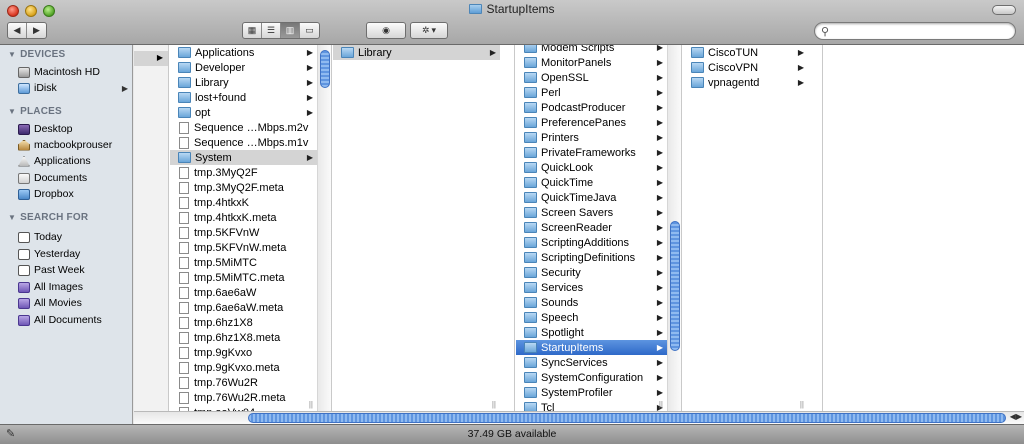 This screenshot has width=1024, height=444. I want to click on file-row: tmp.5MiMTC.meta, so click(243, 277).